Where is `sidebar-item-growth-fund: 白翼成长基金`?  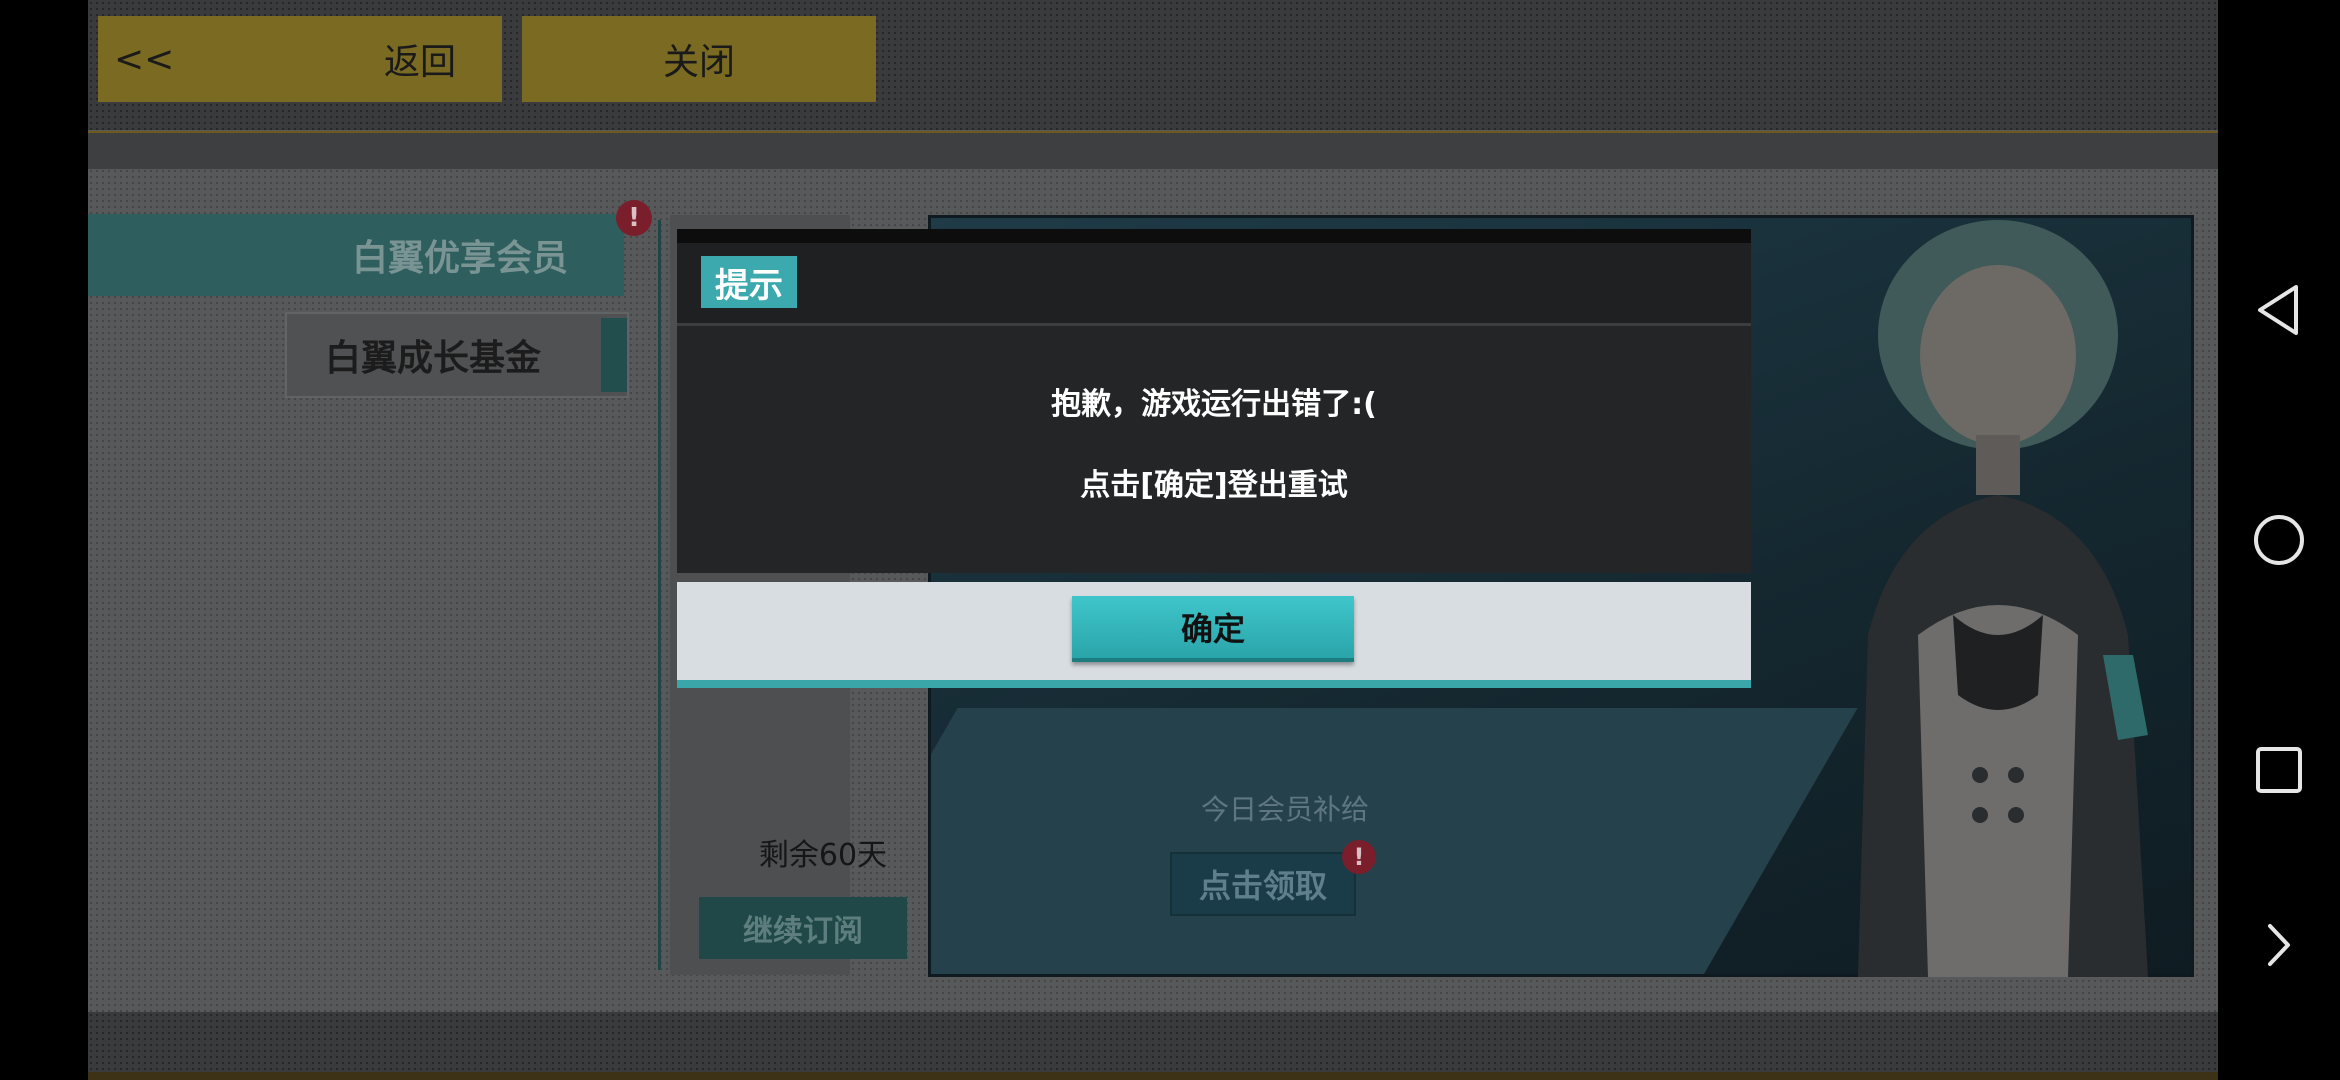 sidebar-item-growth-fund: 白翼成长基金 is located at coordinates (457, 355).